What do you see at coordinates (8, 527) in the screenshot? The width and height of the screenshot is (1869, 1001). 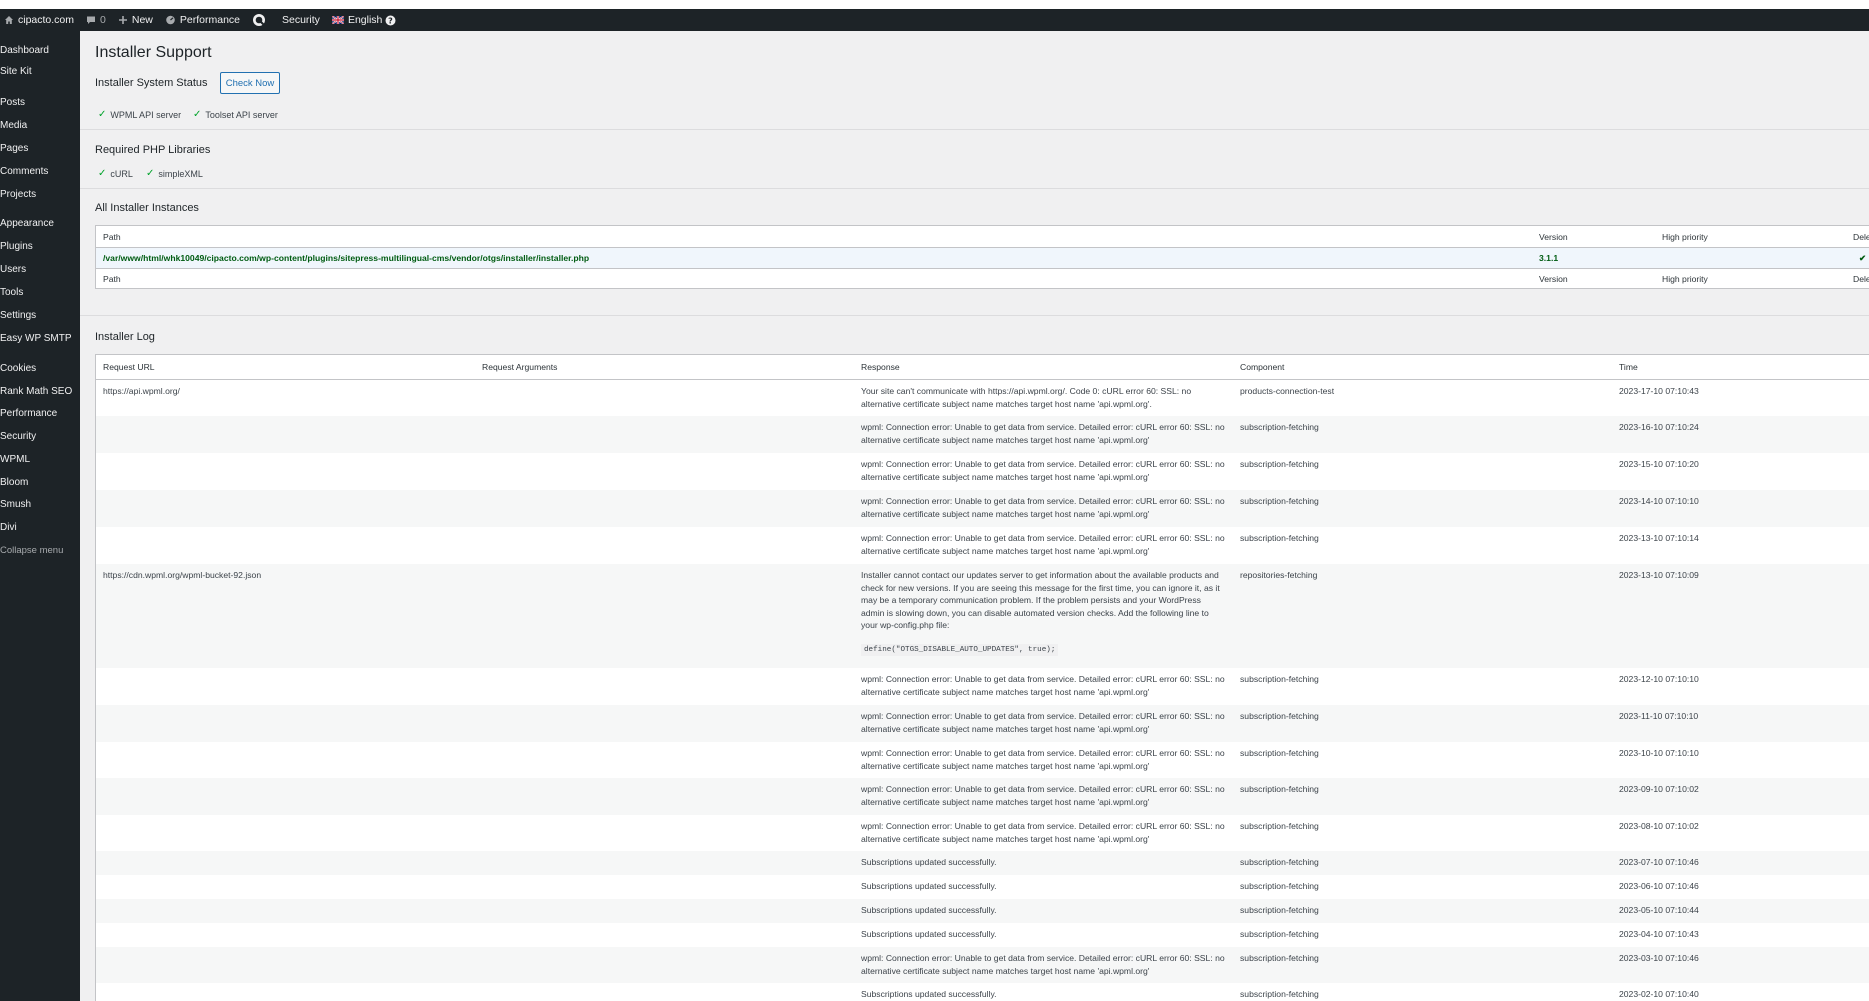 I see `sidebar-item-divi: Divi` at bounding box center [8, 527].